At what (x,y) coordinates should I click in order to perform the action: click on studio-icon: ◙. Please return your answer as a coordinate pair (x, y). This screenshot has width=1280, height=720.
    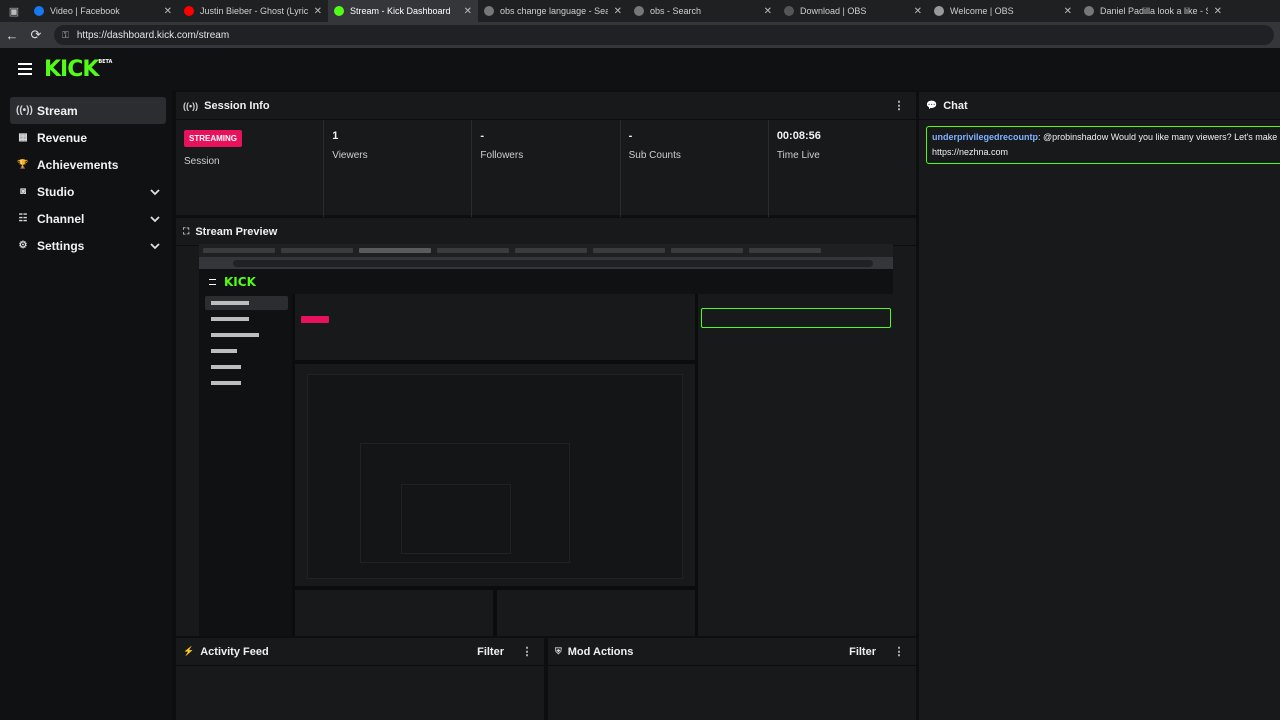
    Looking at the image, I should click on (23, 191).